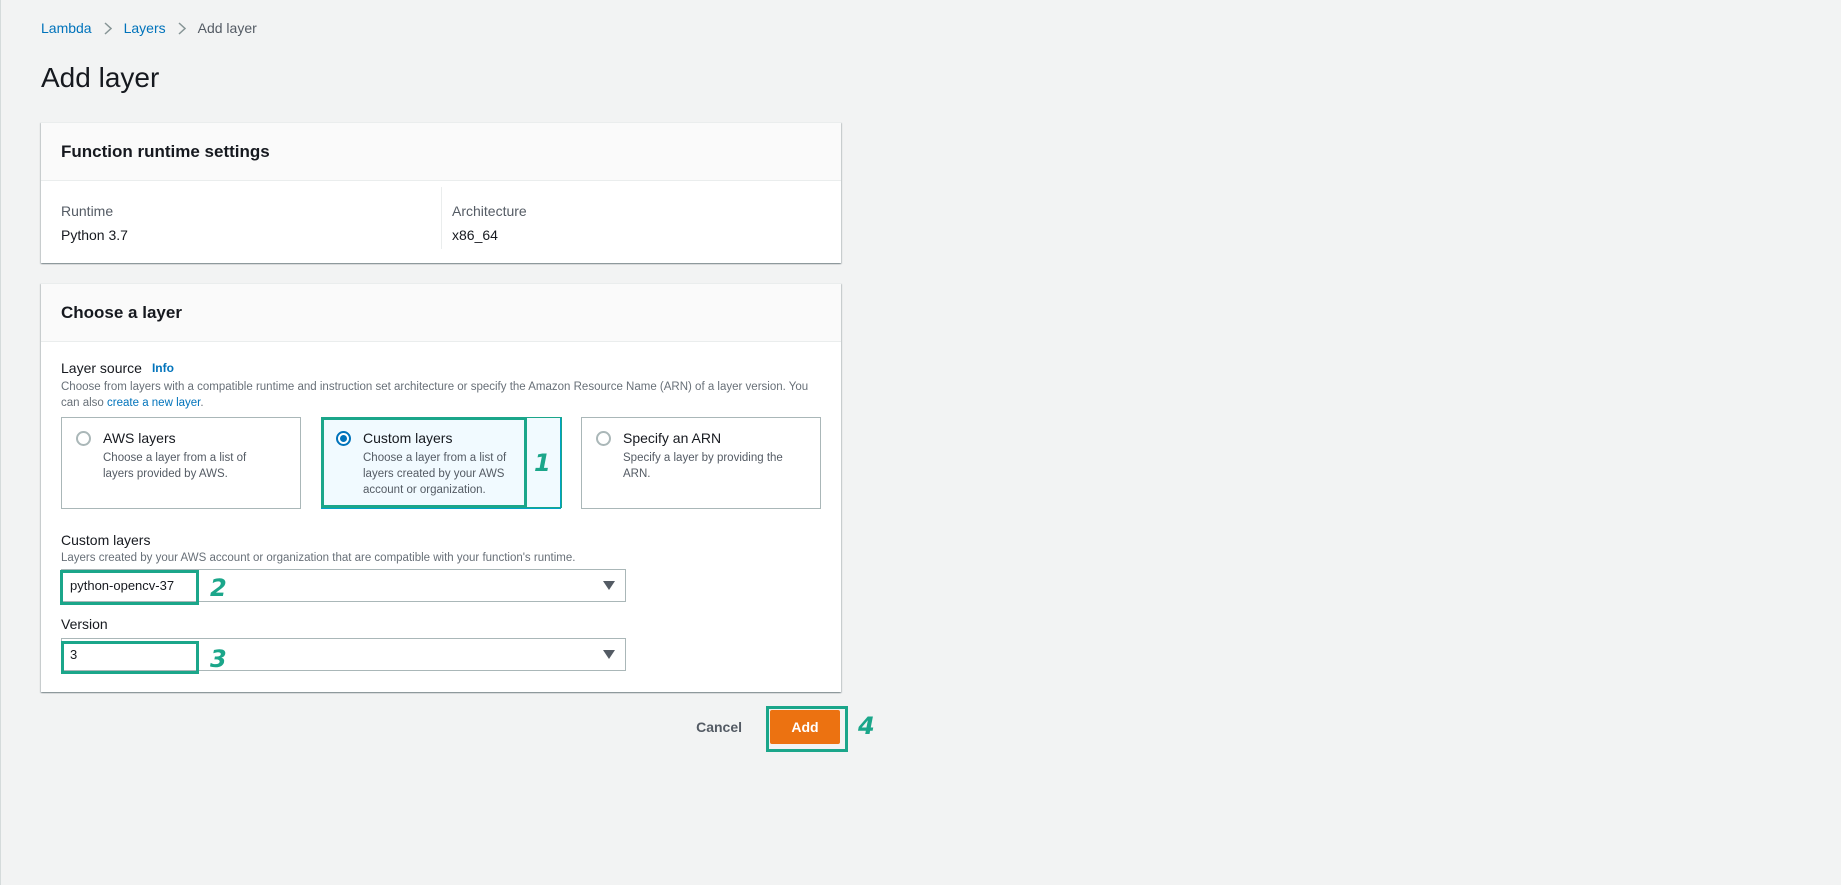  I want to click on add-button: Add, so click(805, 727).